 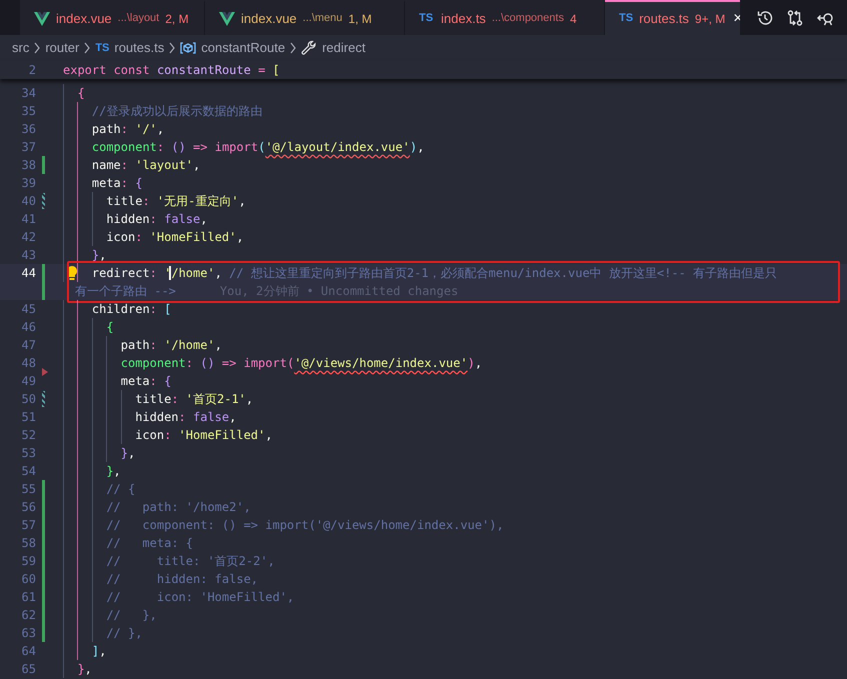 I want to click on code-line: name: 'layout',, so click(x=146, y=165).